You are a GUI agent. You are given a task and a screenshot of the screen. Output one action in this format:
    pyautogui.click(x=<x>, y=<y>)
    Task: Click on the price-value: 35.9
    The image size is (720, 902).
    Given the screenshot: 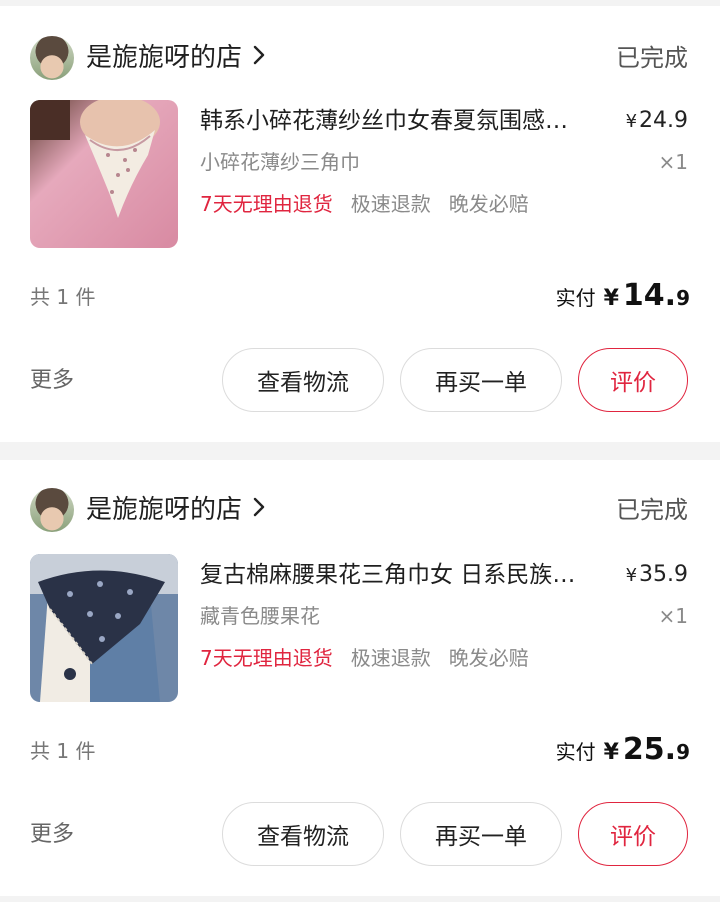 What is the action you would take?
    pyautogui.click(x=663, y=574)
    